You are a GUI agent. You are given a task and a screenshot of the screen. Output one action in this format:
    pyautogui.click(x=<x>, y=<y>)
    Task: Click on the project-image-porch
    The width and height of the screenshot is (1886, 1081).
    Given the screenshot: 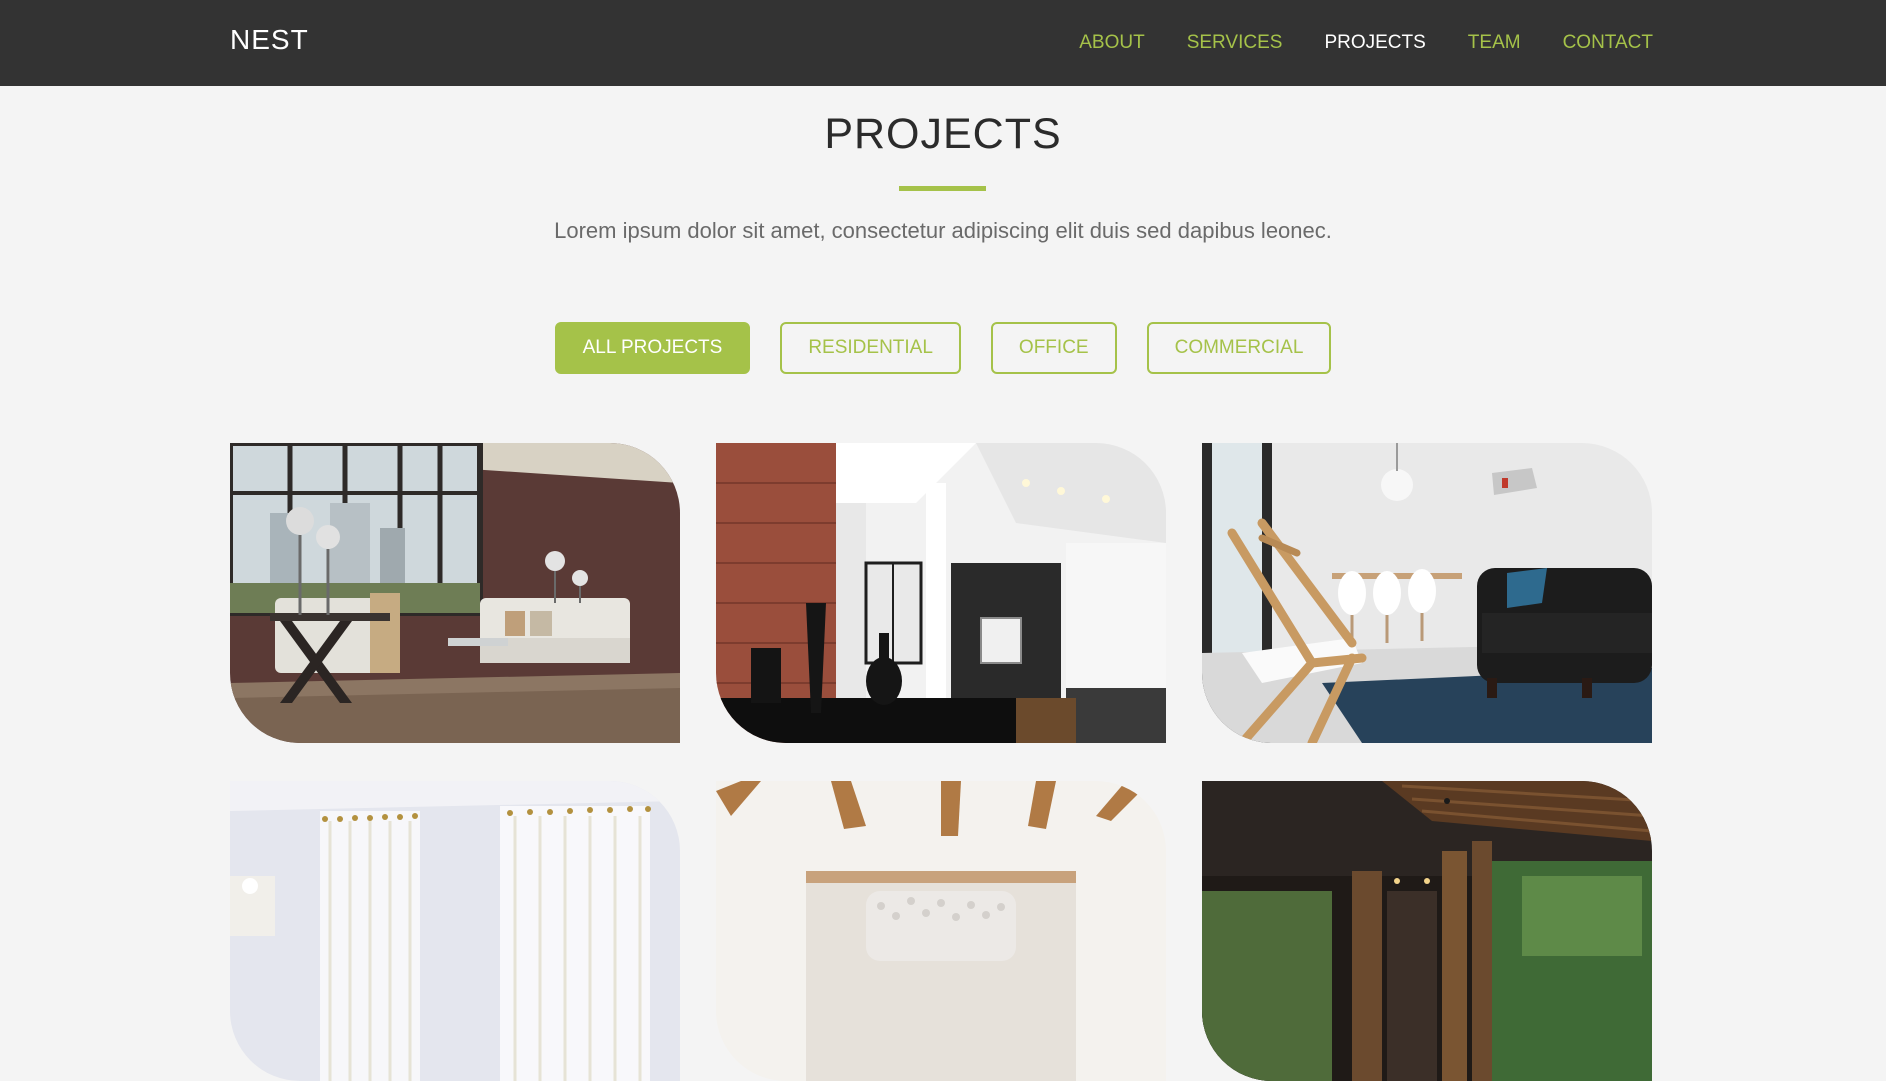 What is the action you would take?
    pyautogui.click(x=1427, y=931)
    